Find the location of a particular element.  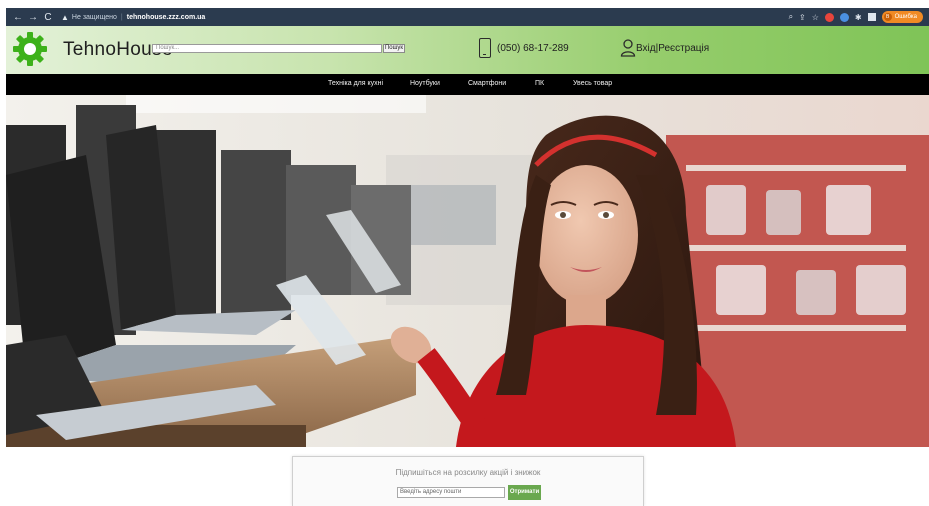

back-icon: ← is located at coordinates (18, 17).